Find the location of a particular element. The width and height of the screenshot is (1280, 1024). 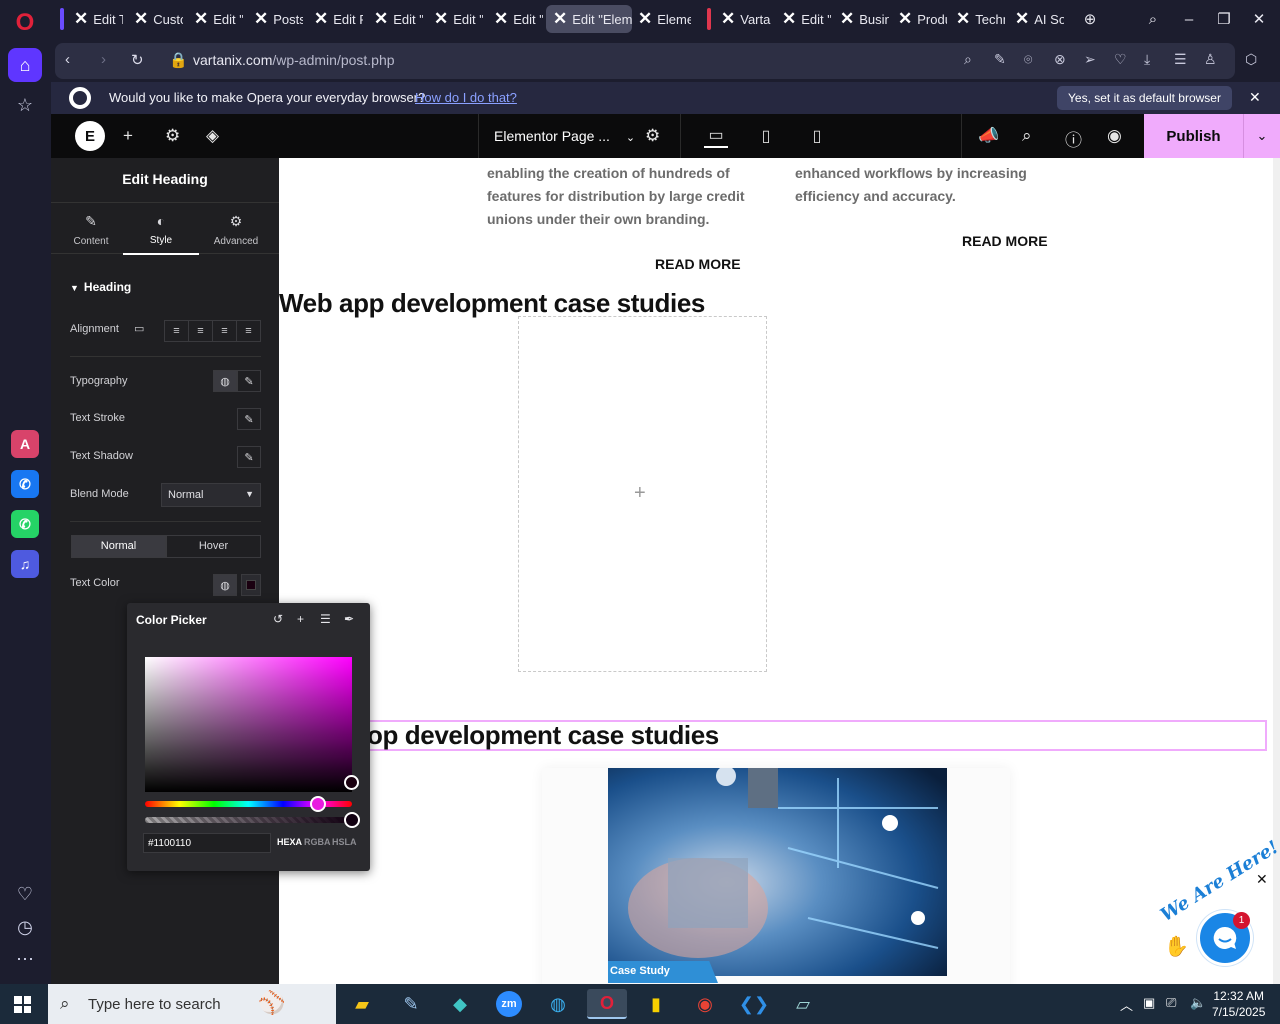

messenger-icon: ✆ is located at coordinates (25, 484).